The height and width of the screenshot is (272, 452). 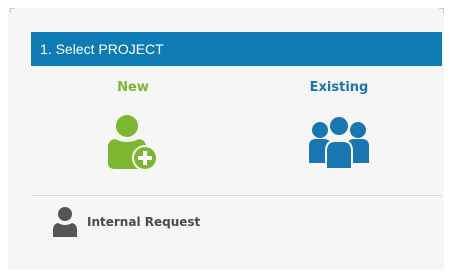 I want to click on new-project-option: New, so click(x=133, y=126).